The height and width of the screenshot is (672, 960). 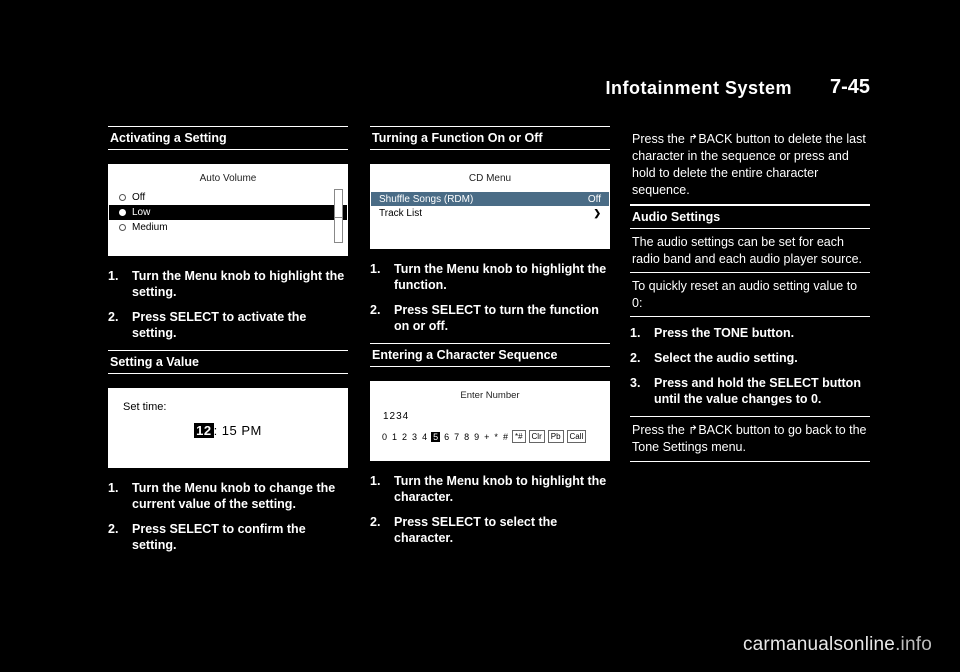 What do you see at coordinates (555, 436) in the screenshot?
I see `key-phonebook-button: Pb` at bounding box center [555, 436].